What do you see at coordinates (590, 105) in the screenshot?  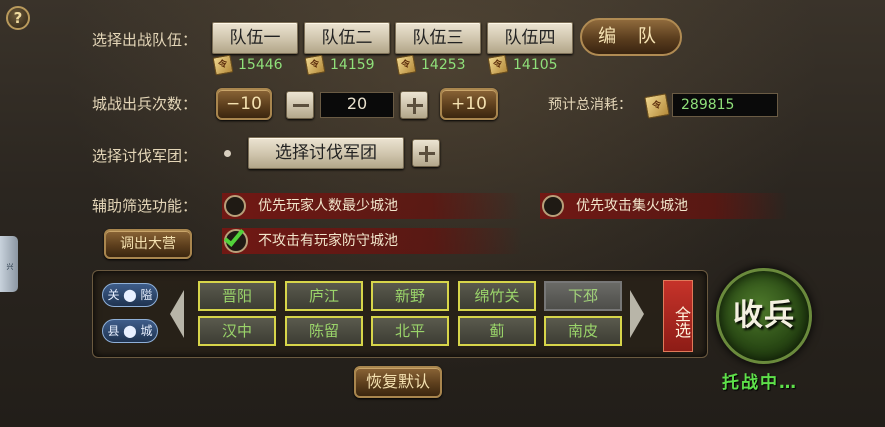 I see `cost-label: 预计总消耗：` at bounding box center [590, 105].